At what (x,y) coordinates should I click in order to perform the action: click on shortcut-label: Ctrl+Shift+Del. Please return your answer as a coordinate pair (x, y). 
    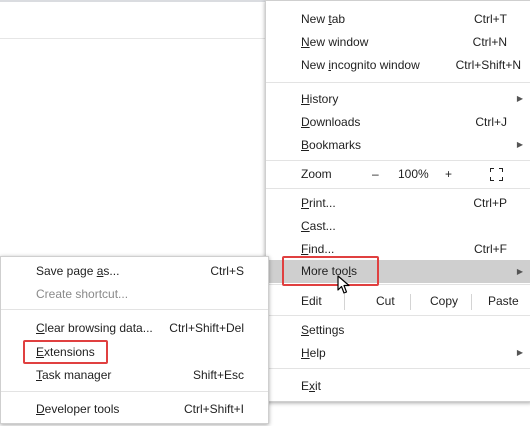
    Looking at the image, I should click on (206, 328).